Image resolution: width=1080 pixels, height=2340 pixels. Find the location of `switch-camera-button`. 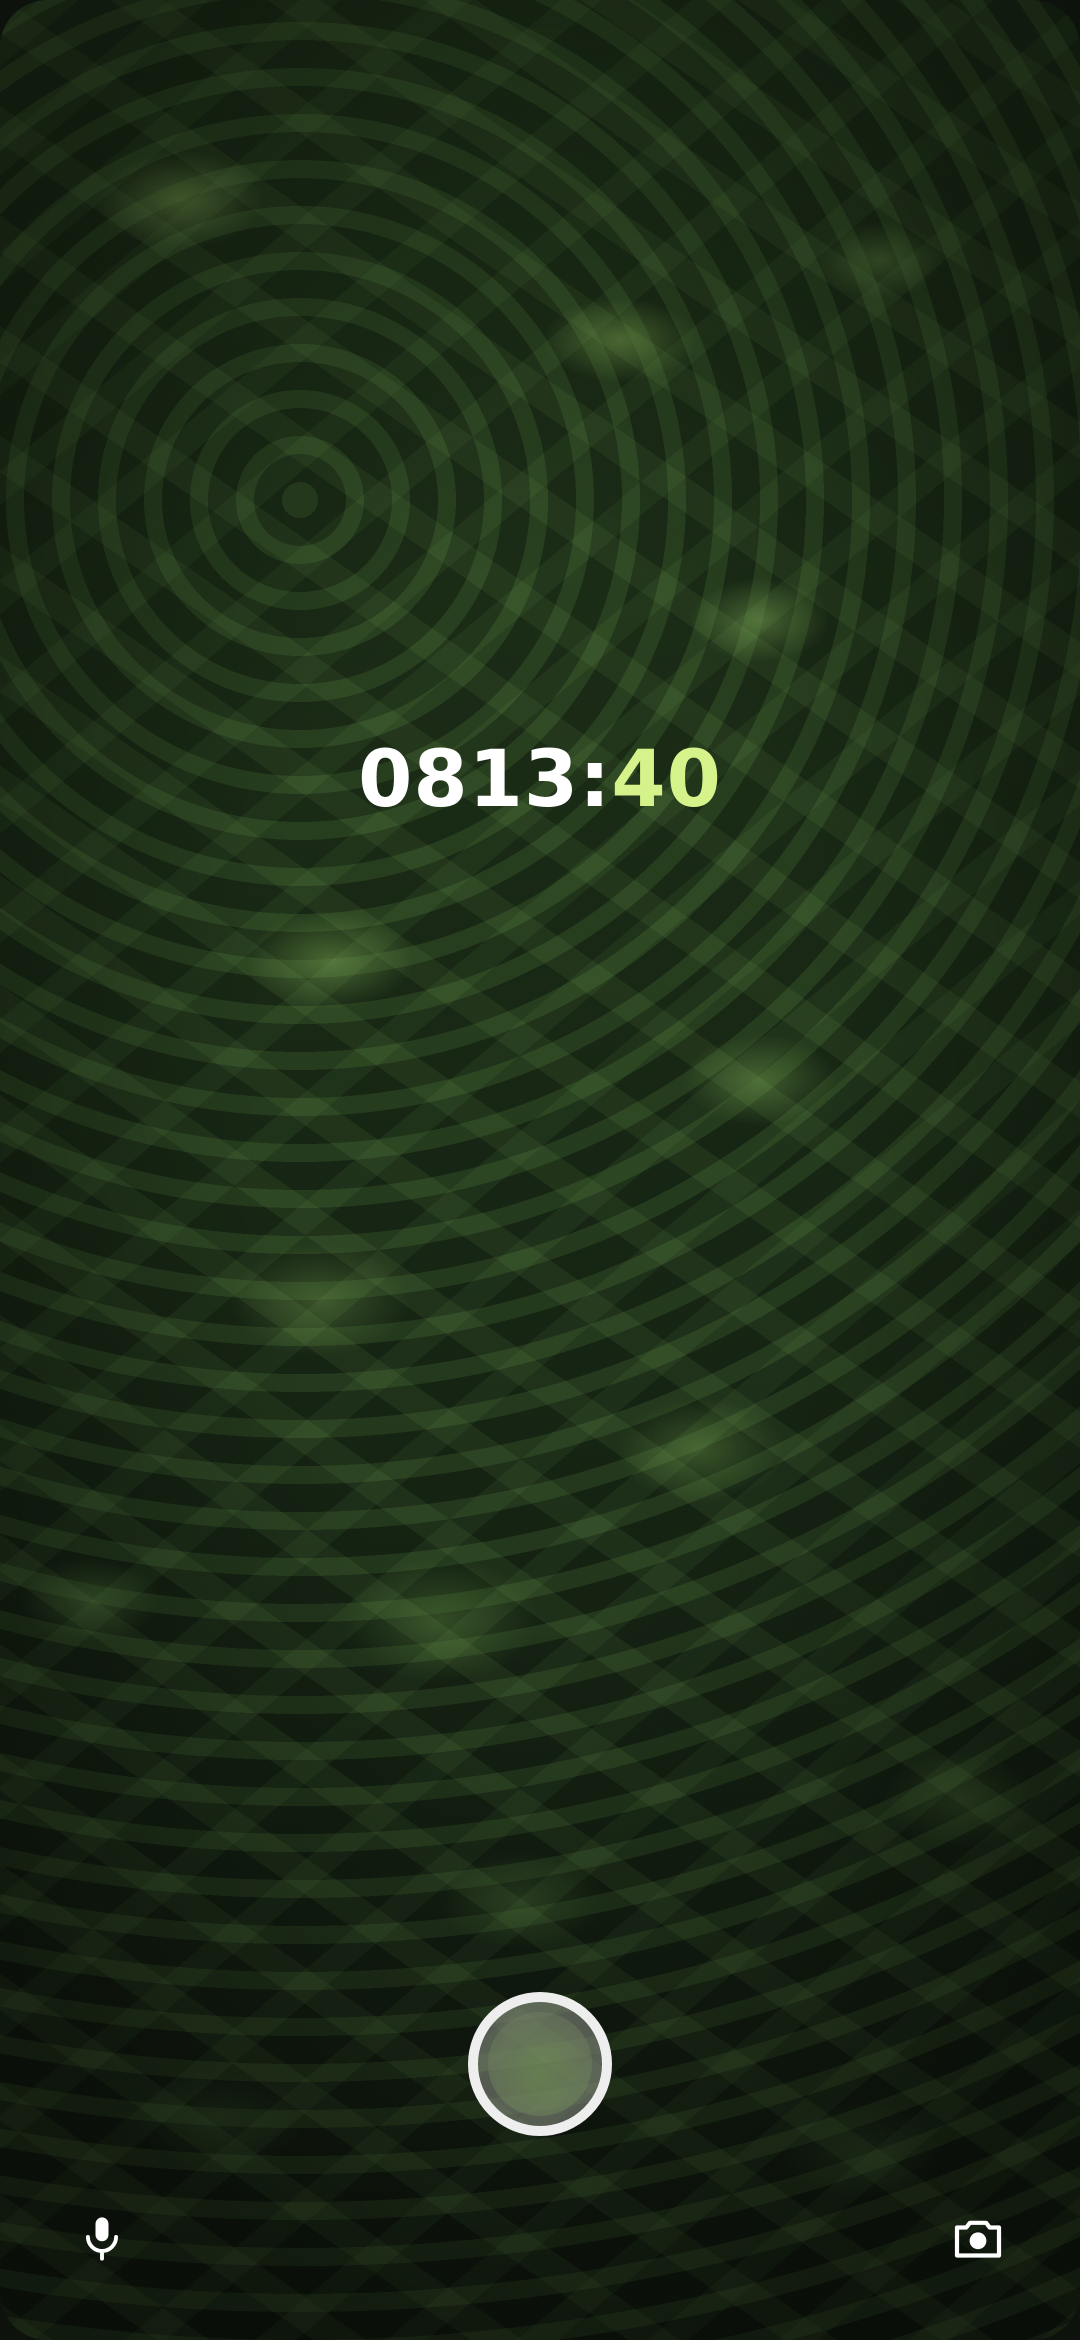

switch-camera-button is located at coordinates (978, 2238).